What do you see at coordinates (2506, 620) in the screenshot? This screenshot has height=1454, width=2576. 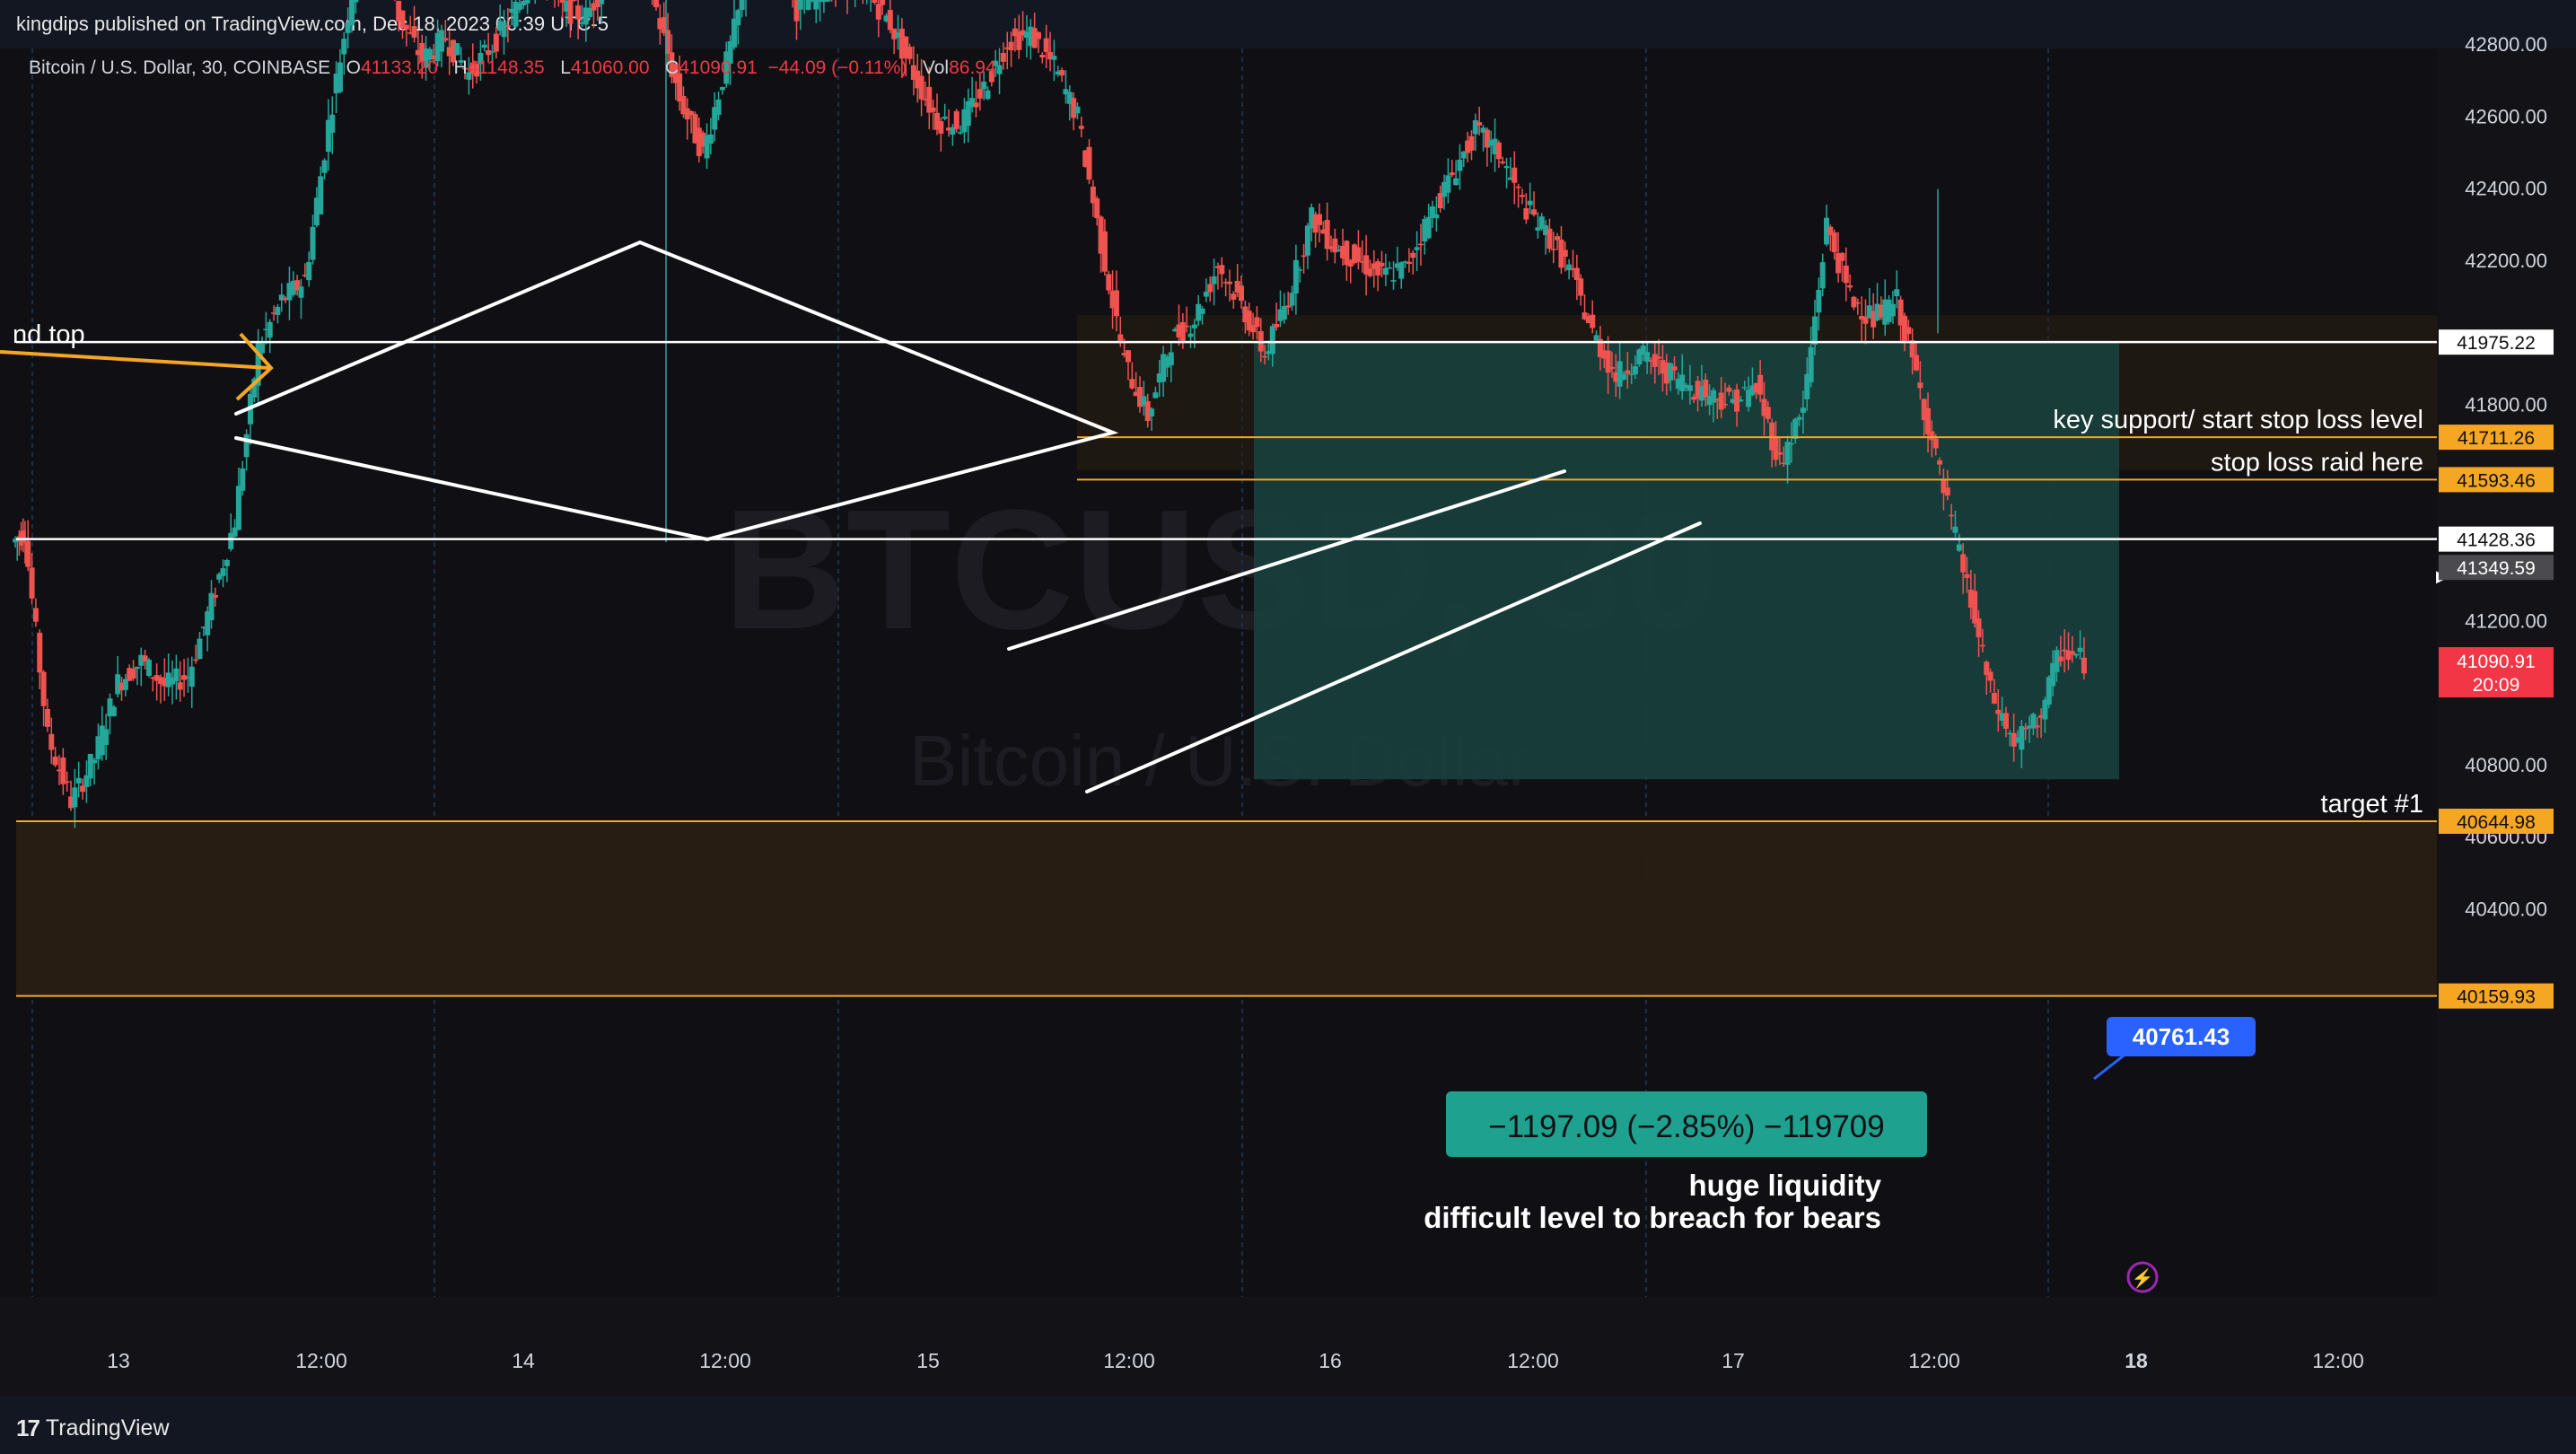 I see `y-tick-label: 41200.00` at bounding box center [2506, 620].